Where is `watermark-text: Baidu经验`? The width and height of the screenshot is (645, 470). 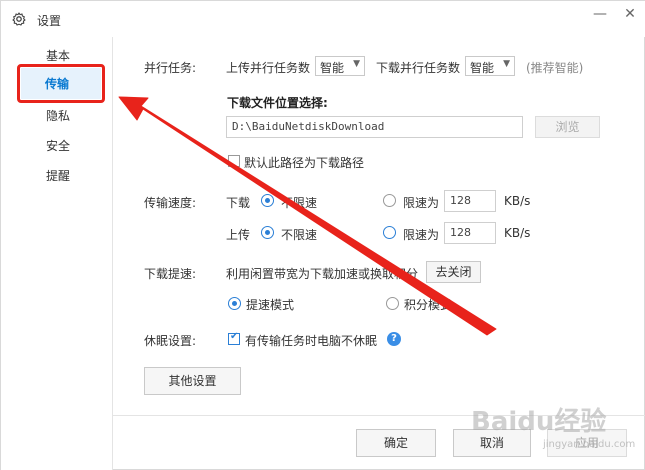
watermark-text: Baidu经验 is located at coordinates (539, 422).